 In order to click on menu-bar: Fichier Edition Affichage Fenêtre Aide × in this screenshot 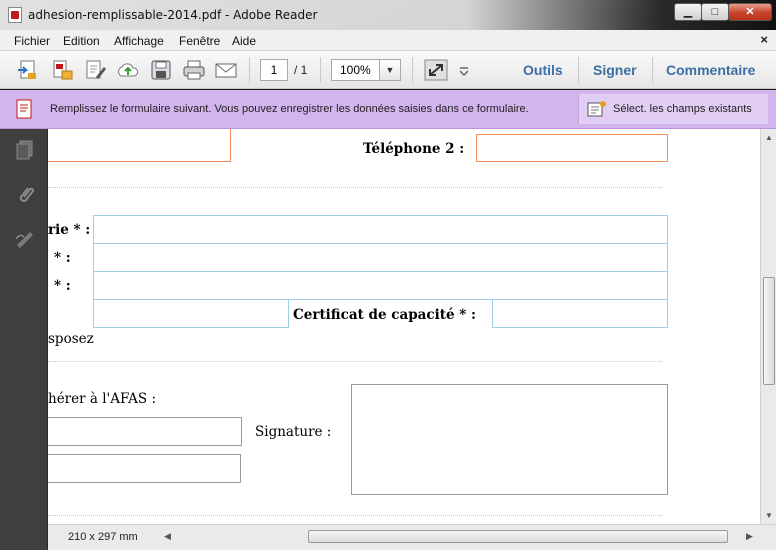, I will do `click(388, 40)`.